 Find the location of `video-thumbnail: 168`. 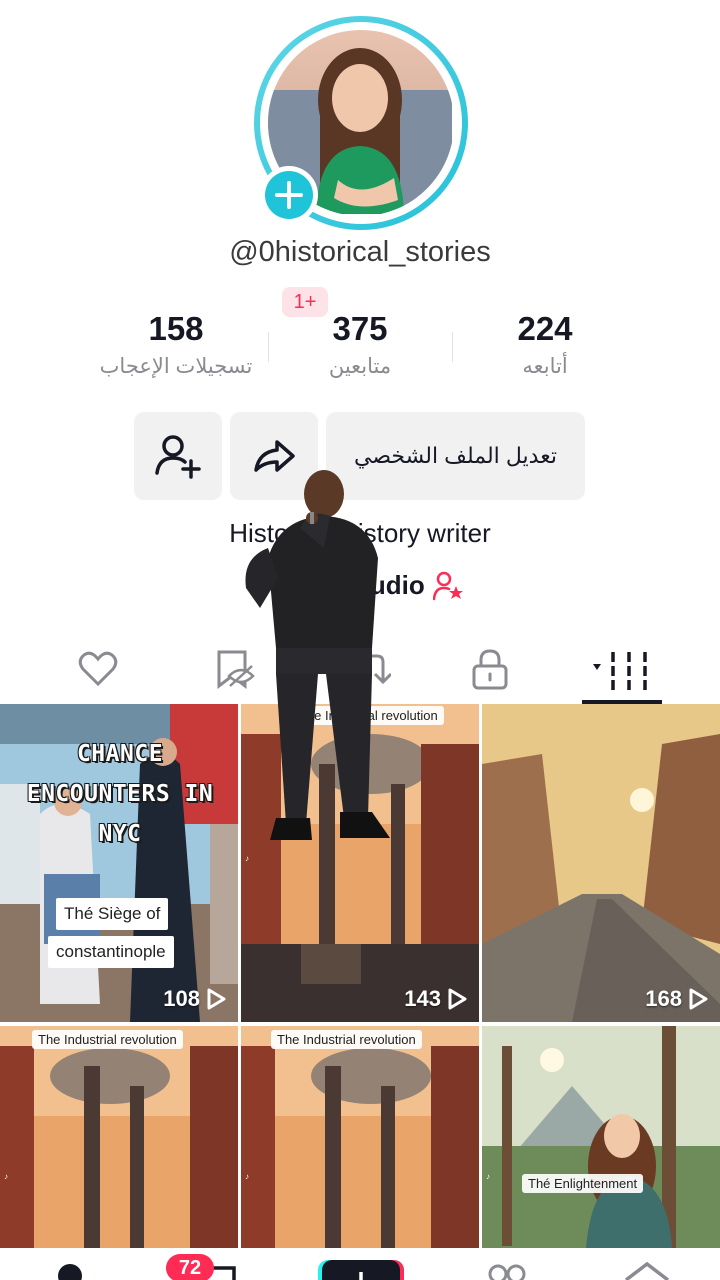

video-thumbnail: 168 is located at coordinates (601, 863).